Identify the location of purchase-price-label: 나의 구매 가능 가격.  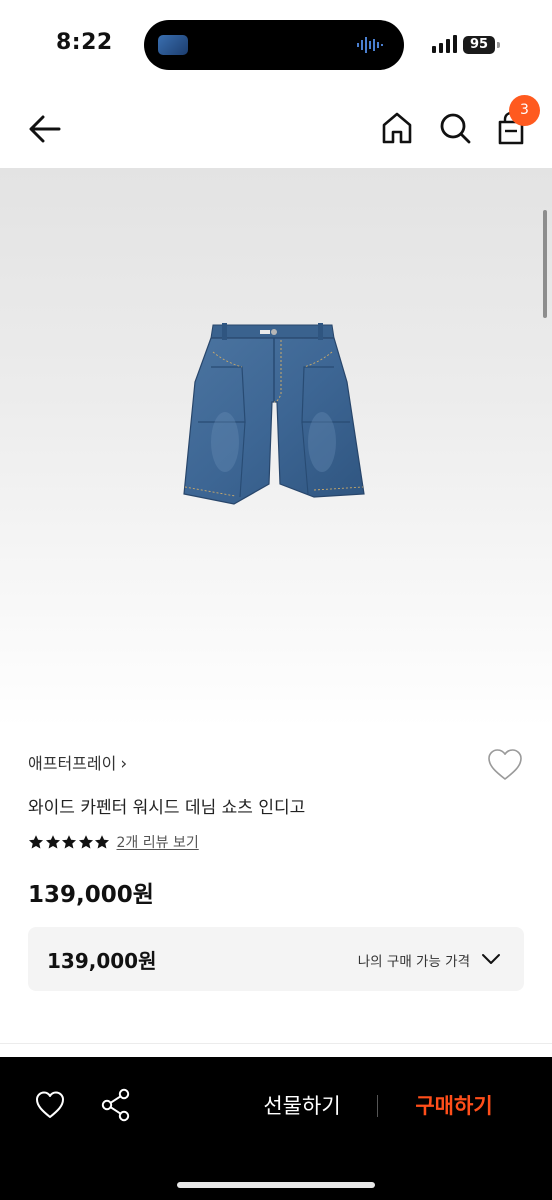
(413, 962).